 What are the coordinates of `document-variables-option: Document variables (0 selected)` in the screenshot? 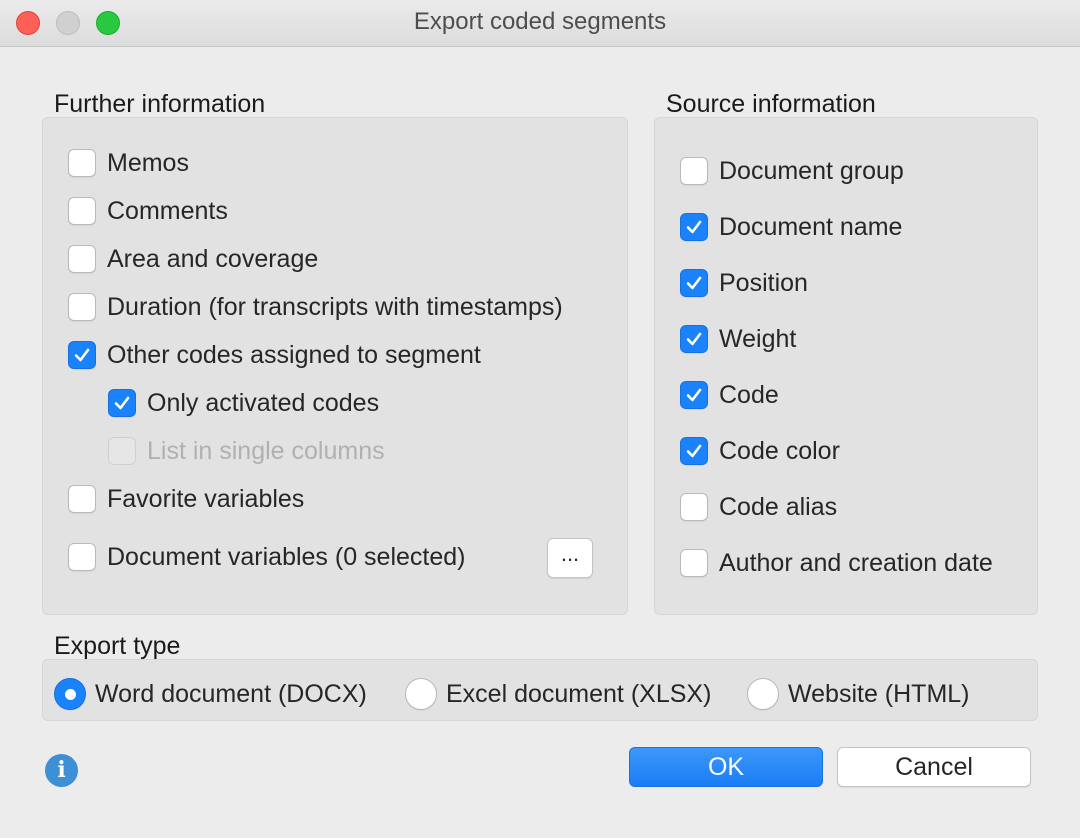 It's located at (267, 557).